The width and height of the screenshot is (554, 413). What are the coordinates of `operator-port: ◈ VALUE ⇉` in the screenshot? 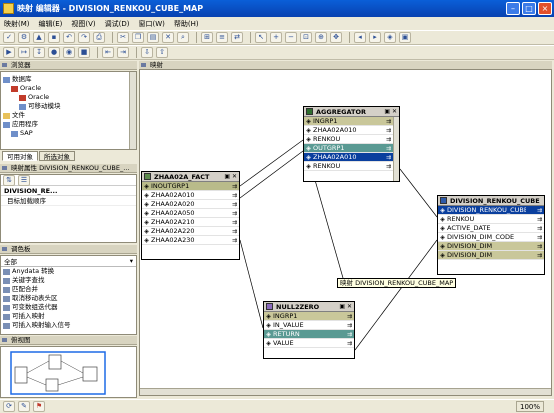 It's located at (309, 343).